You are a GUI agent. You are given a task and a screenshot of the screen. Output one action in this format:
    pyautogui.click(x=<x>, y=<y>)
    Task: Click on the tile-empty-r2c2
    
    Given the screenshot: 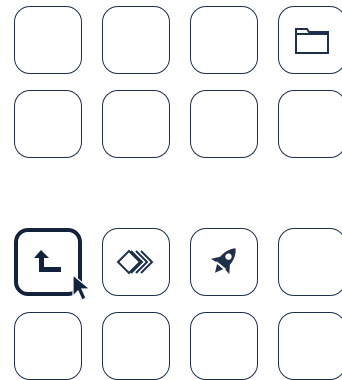 What is the action you would take?
    pyautogui.click(x=136, y=124)
    